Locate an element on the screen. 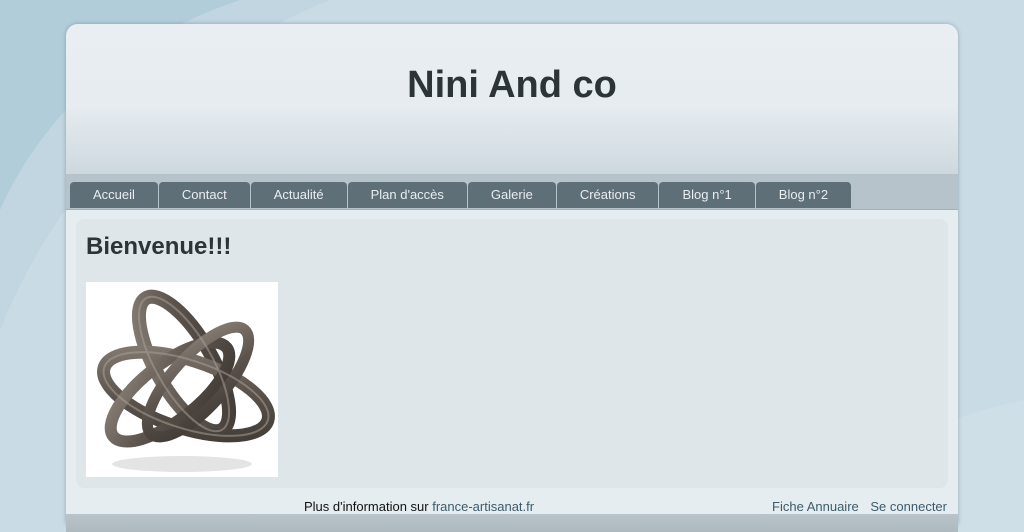  nav-item-contact: Contact is located at coordinates (204, 195).